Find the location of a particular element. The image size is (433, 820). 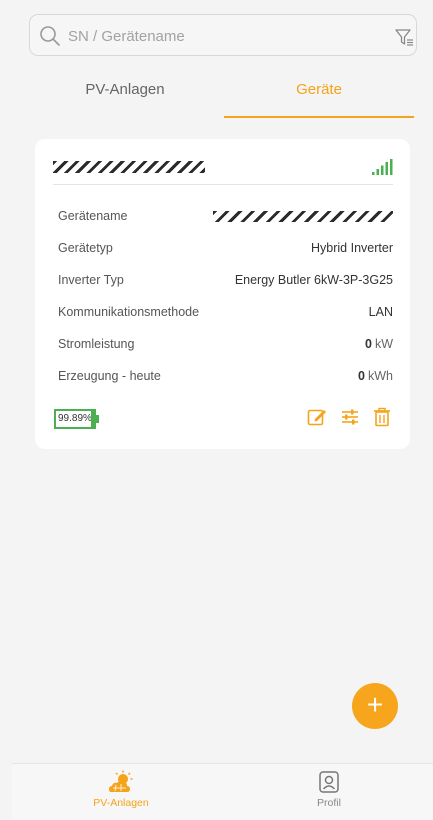

nav-item-pv-anlagen: PV-Anlagen is located at coordinates (121, 789).